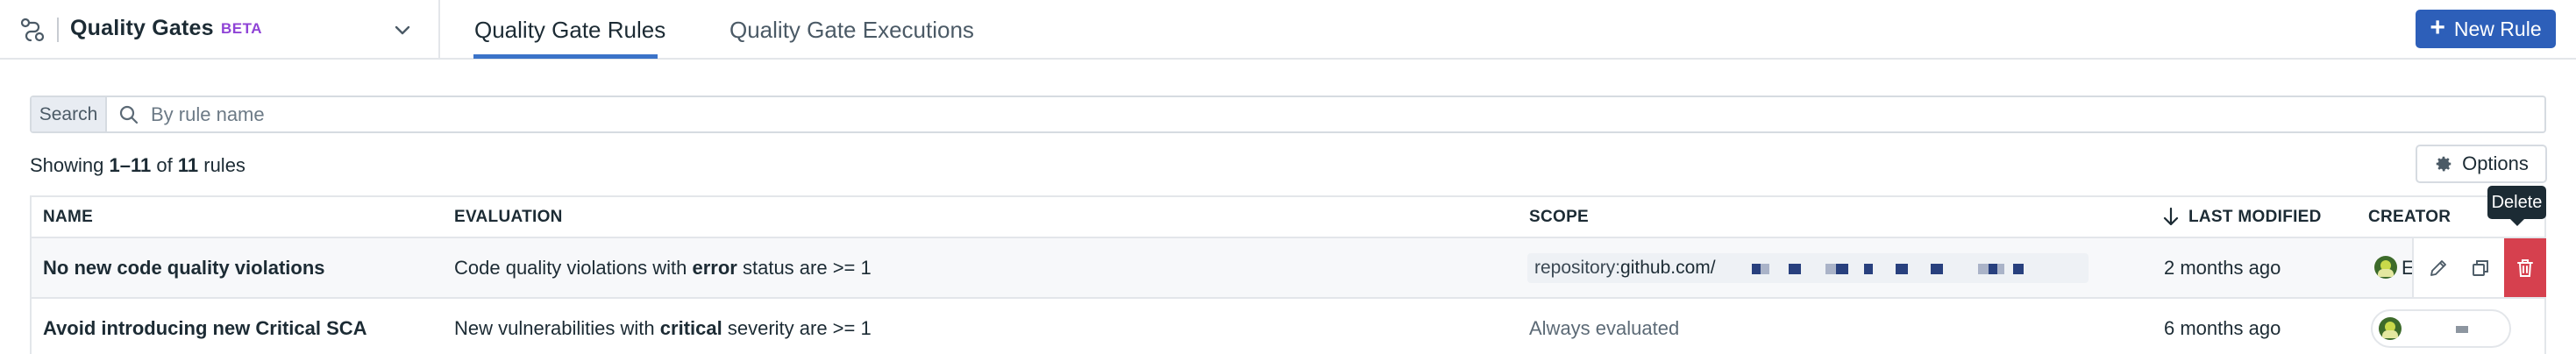 The width and height of the screenshot is (2576, 354). Describe the element at coordinates (1604, 328) in the screenshot. I see `scope-text: Always evaluated` at that location.